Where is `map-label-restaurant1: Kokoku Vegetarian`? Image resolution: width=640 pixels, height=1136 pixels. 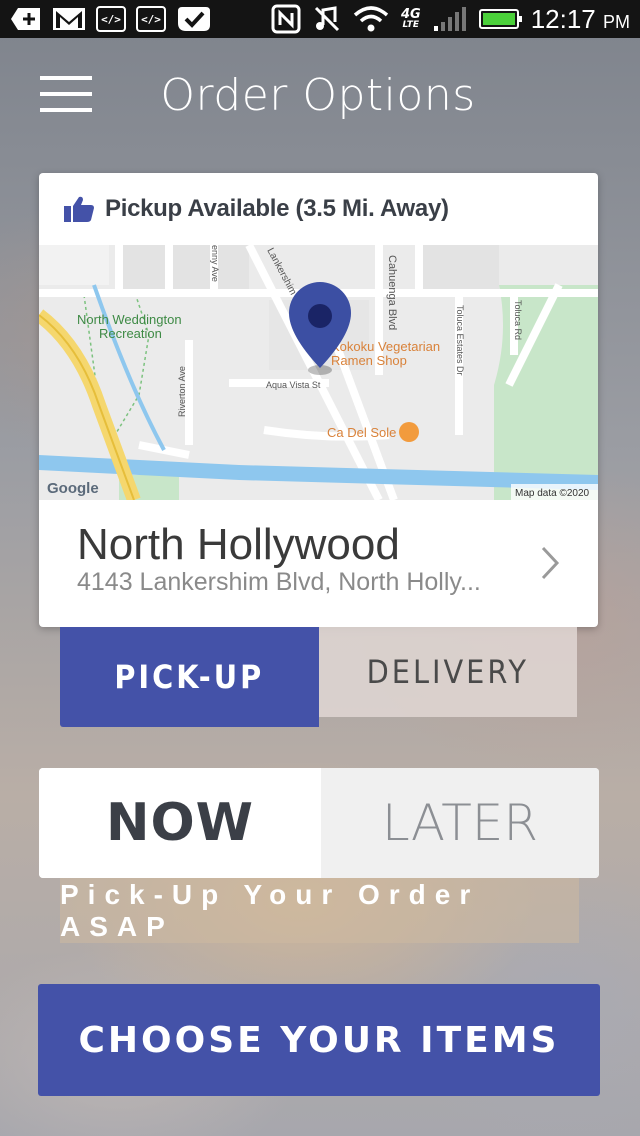 map-label-restaurant1: Kokoku Vegetarian is located at coordinates (385, 346).